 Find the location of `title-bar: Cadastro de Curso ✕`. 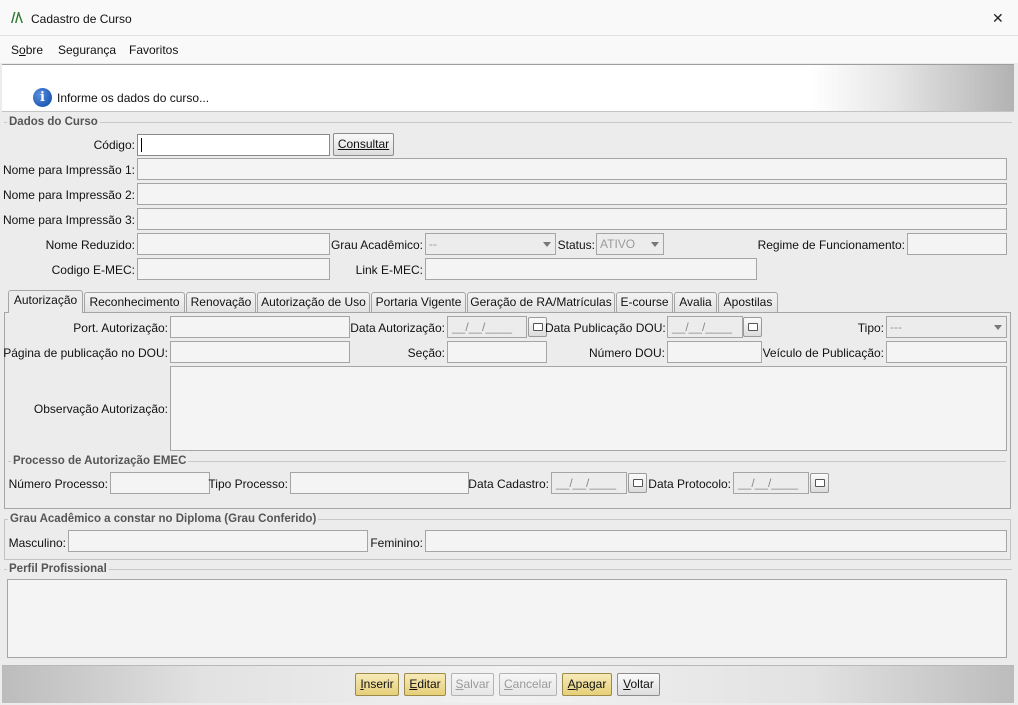

title-bar: Cadastro de Curso ✕ is located at coordinates (509, 18).